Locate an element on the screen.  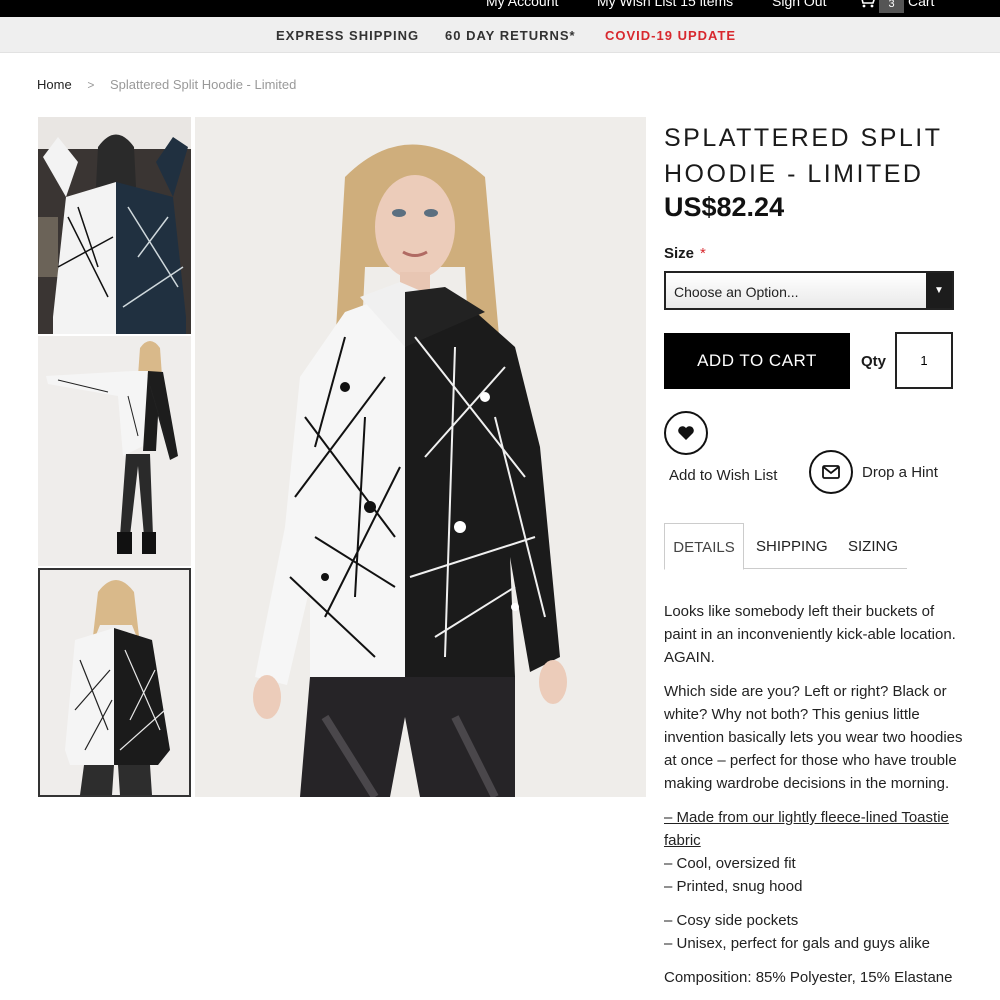
tab-sizing: SIZING is located at coordinates (873, 546).